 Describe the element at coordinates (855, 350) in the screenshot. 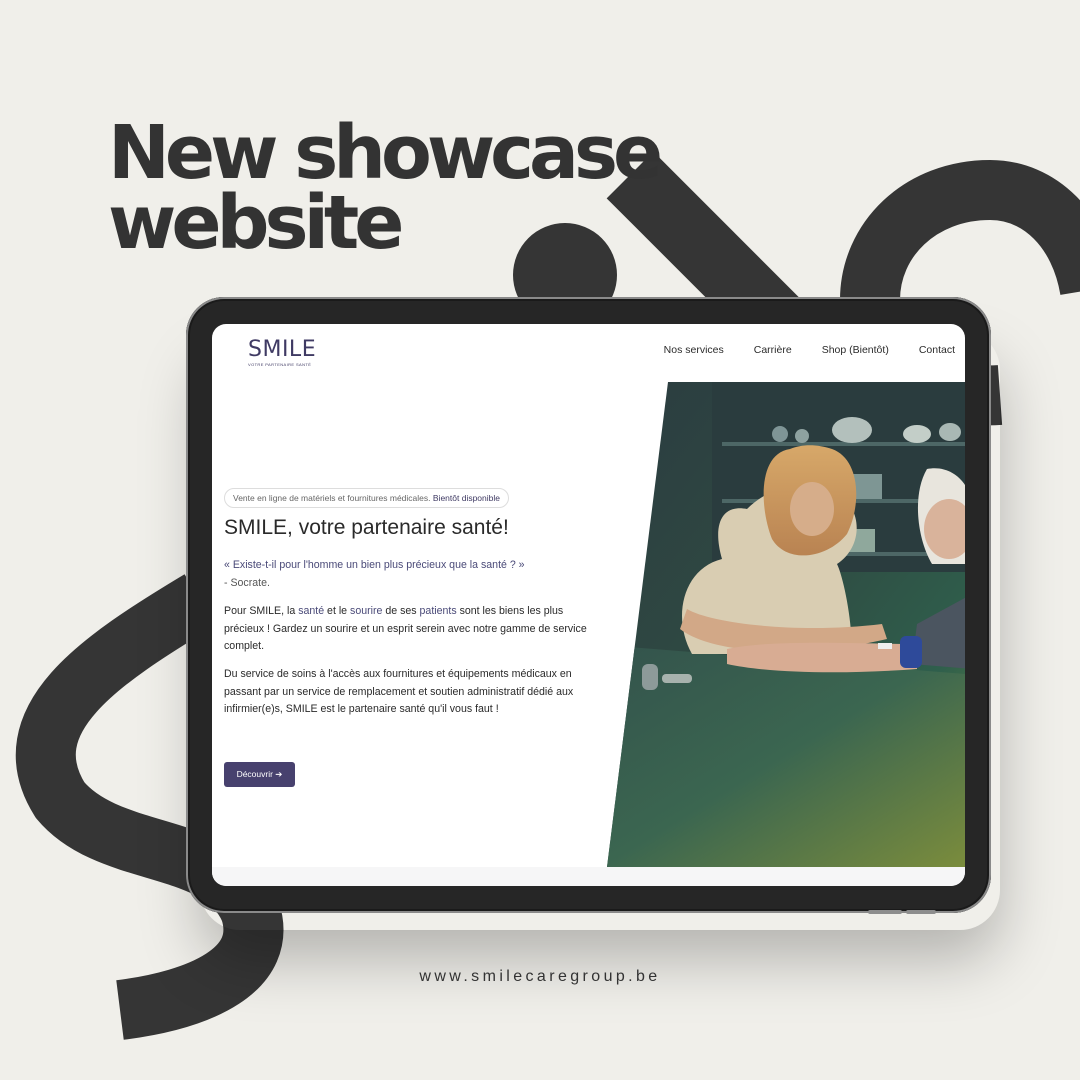

I see `nav-item-shop: Shop (Bientôt)` at that location.